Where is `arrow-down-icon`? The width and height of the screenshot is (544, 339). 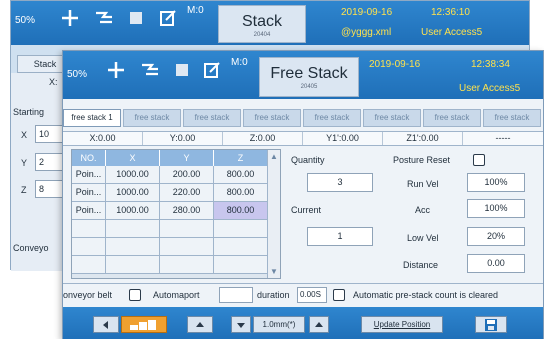
arrow-down-icon is located at coordinates (241, 325).